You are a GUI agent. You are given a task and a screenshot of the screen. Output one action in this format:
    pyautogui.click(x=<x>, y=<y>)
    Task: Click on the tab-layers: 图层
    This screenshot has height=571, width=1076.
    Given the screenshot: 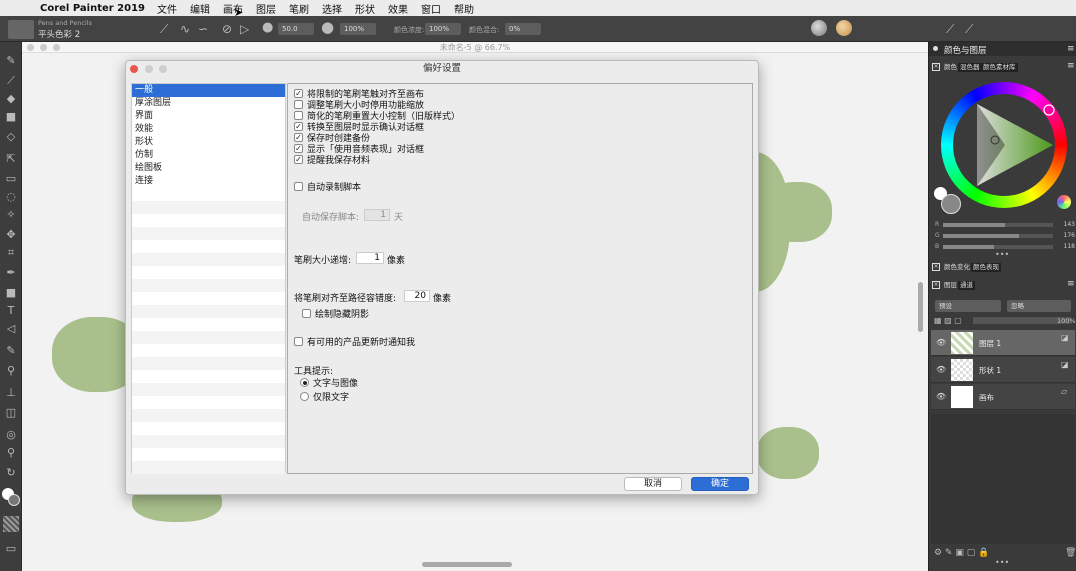 What is the action you would take?
    pyautogui.click(x=950, y=285)
    